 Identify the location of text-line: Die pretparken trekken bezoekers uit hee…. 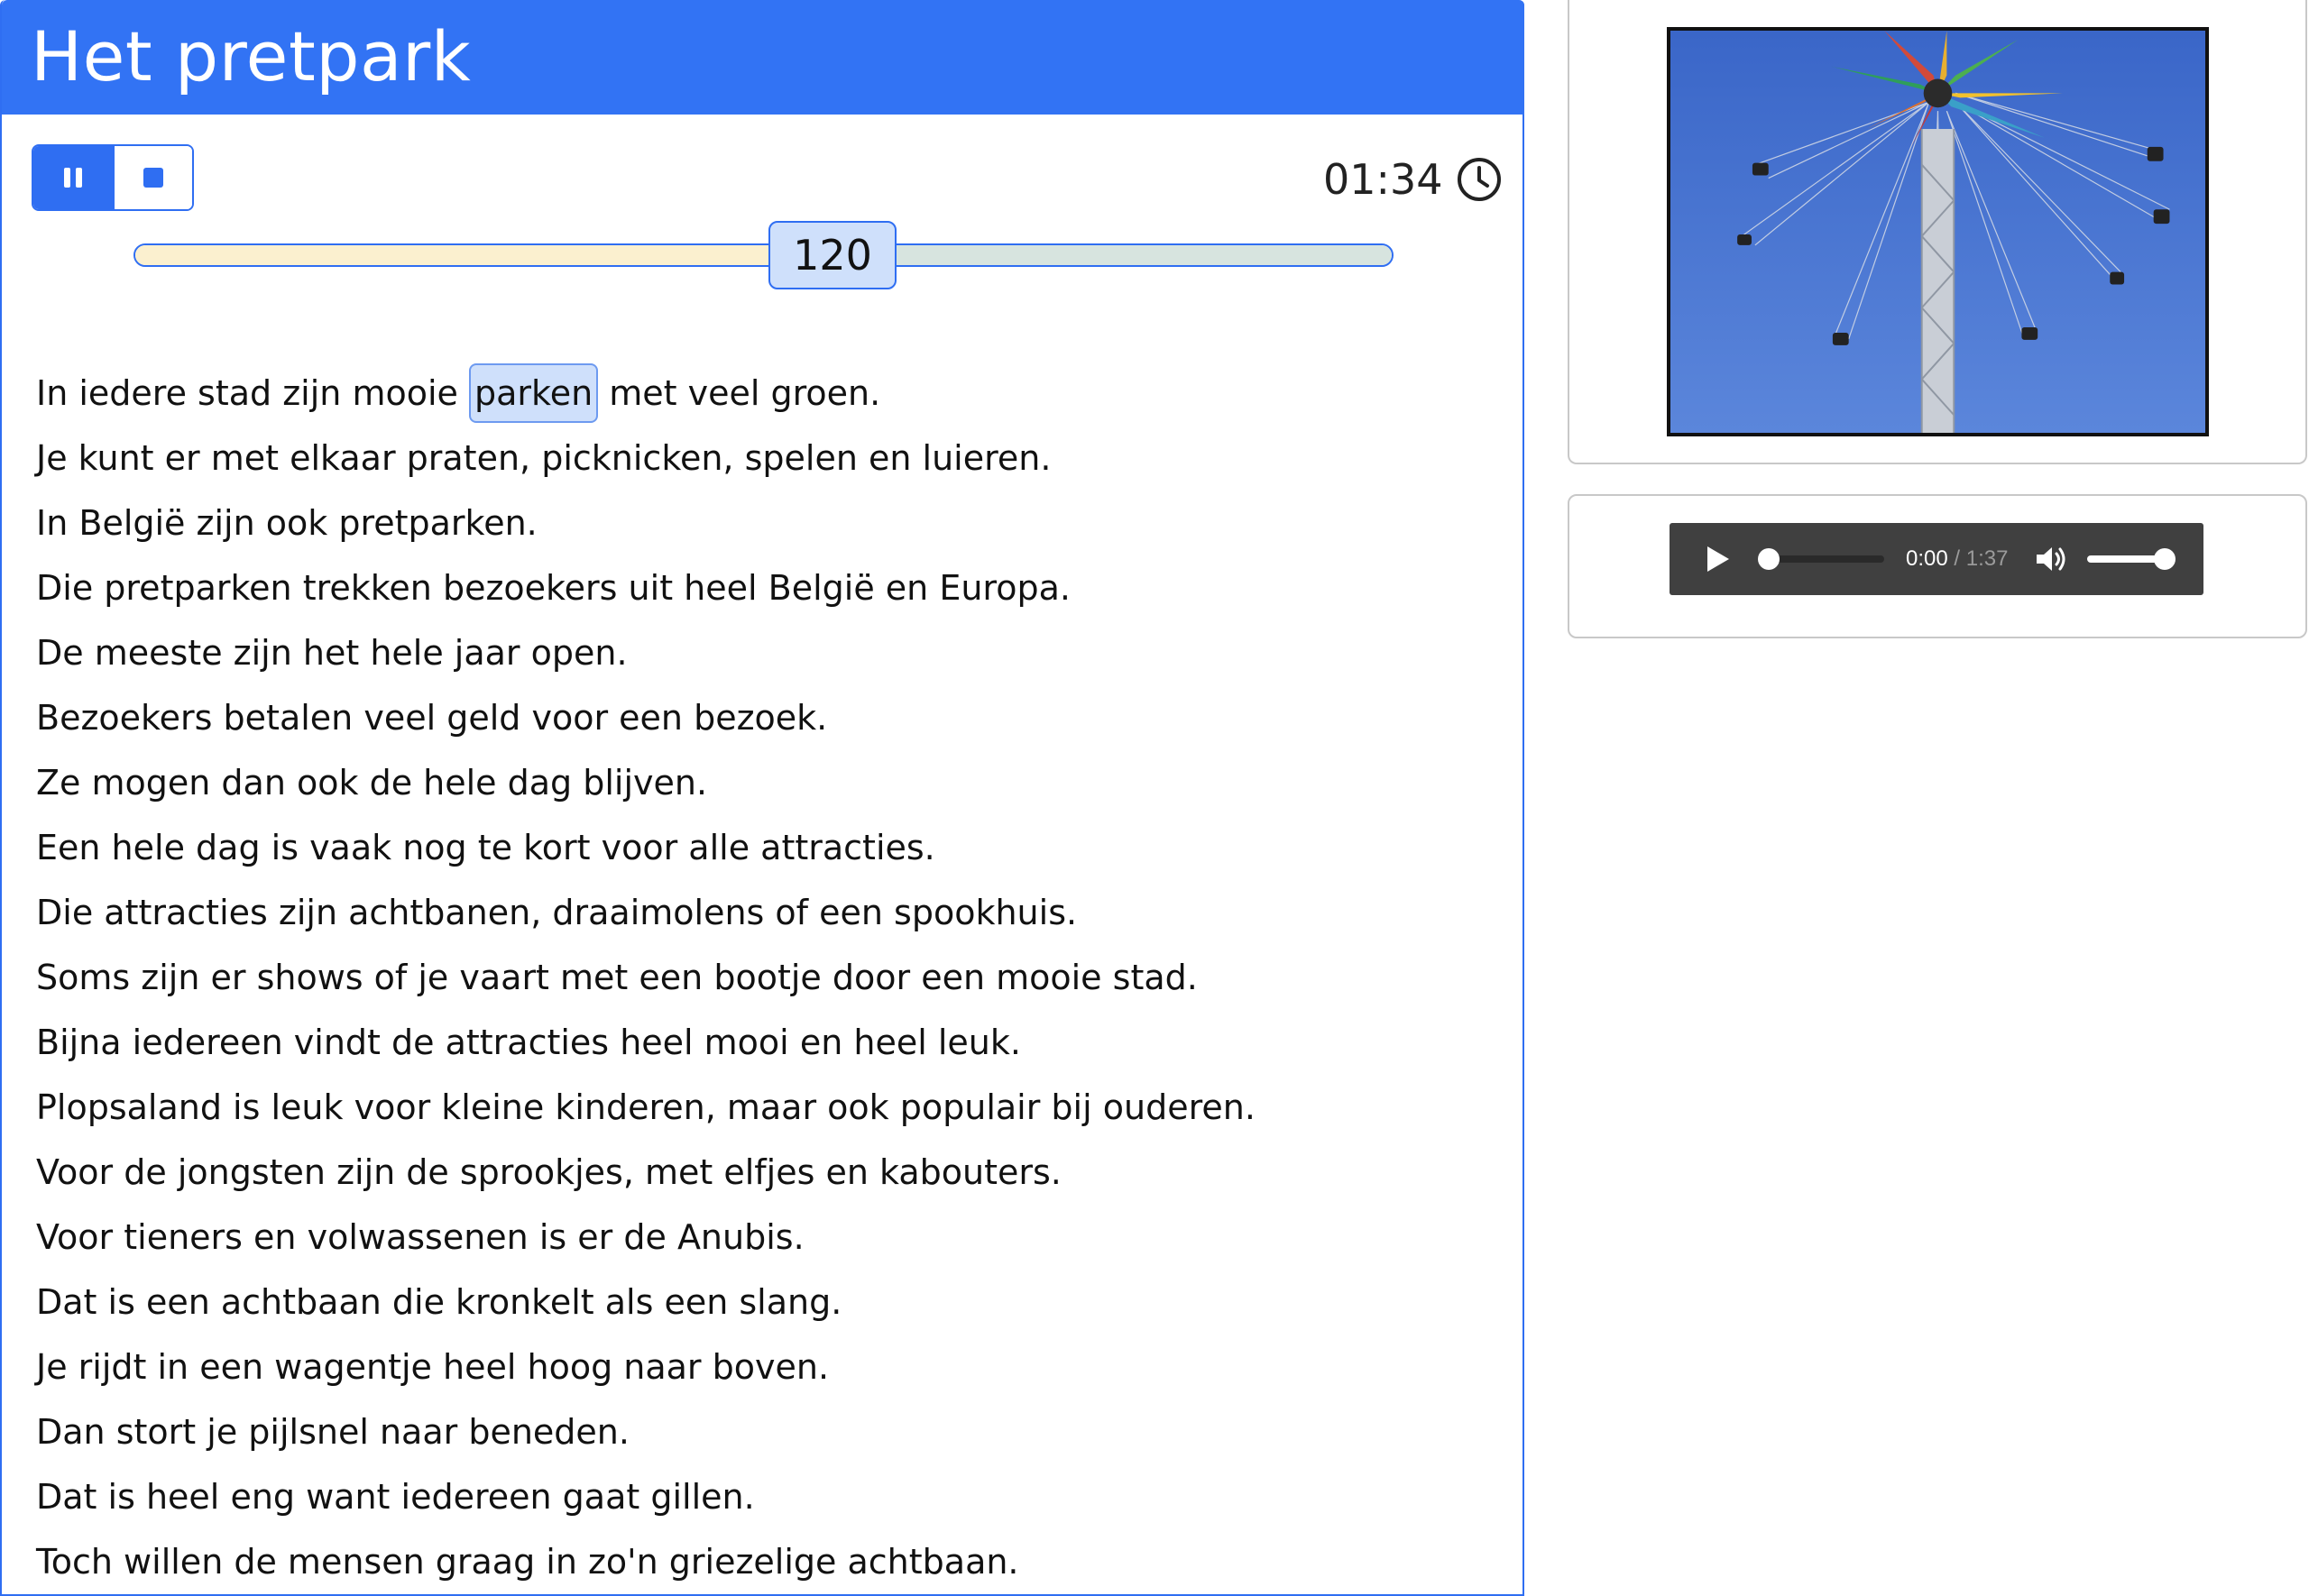
(553, 588).